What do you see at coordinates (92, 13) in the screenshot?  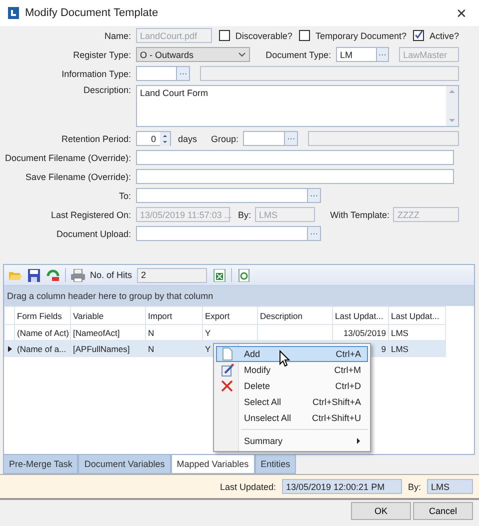 I see `window-title: Modify Document Template` at bounding box center [92, 13].